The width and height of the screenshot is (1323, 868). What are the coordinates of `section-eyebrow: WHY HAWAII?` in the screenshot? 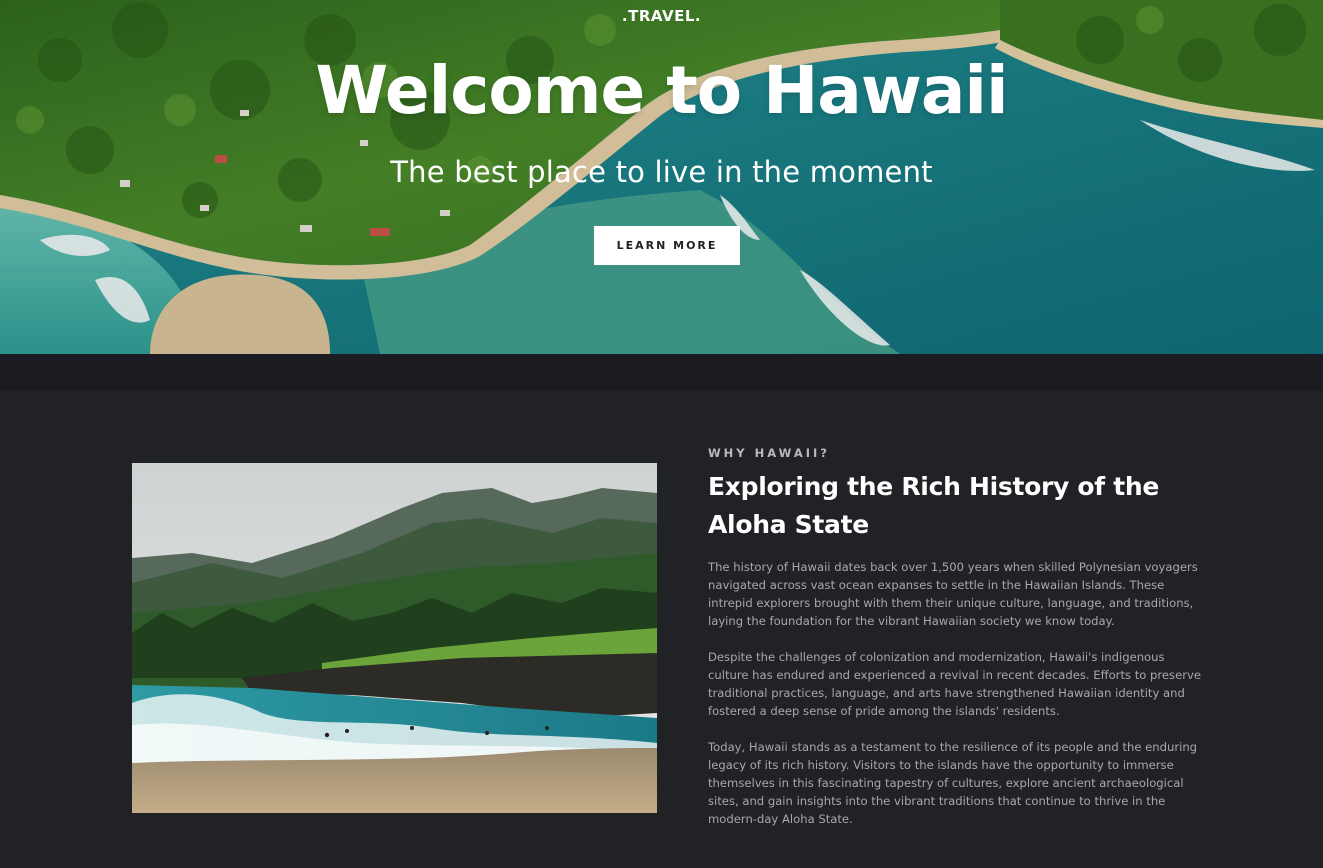 It's located at (769, 453).